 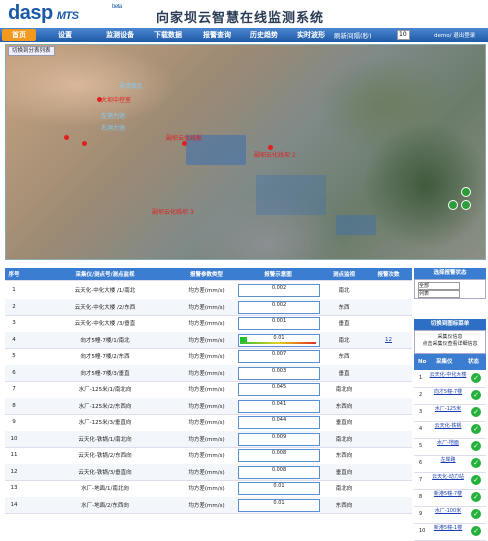 I want to click on table-row: 12 云天化-铁锅/3/垂直向 均方差(mm/s) 0.008 垂直向, so click(x=208, y=472).